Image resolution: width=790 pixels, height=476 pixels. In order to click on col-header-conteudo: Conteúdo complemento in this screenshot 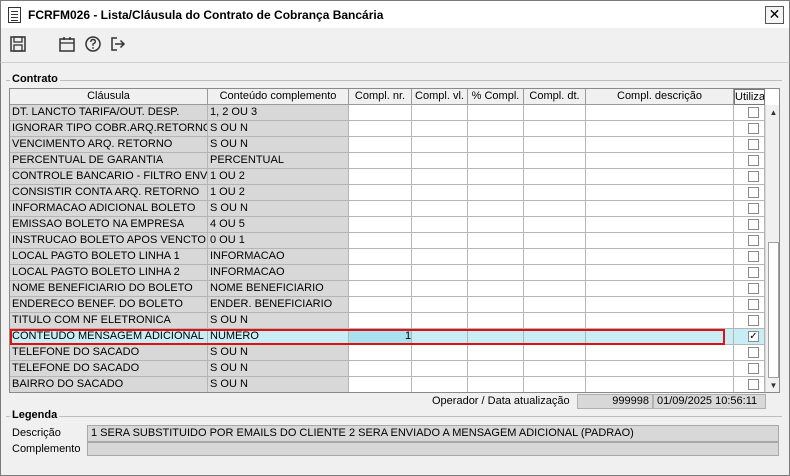, I will do `click(278, 97)`.